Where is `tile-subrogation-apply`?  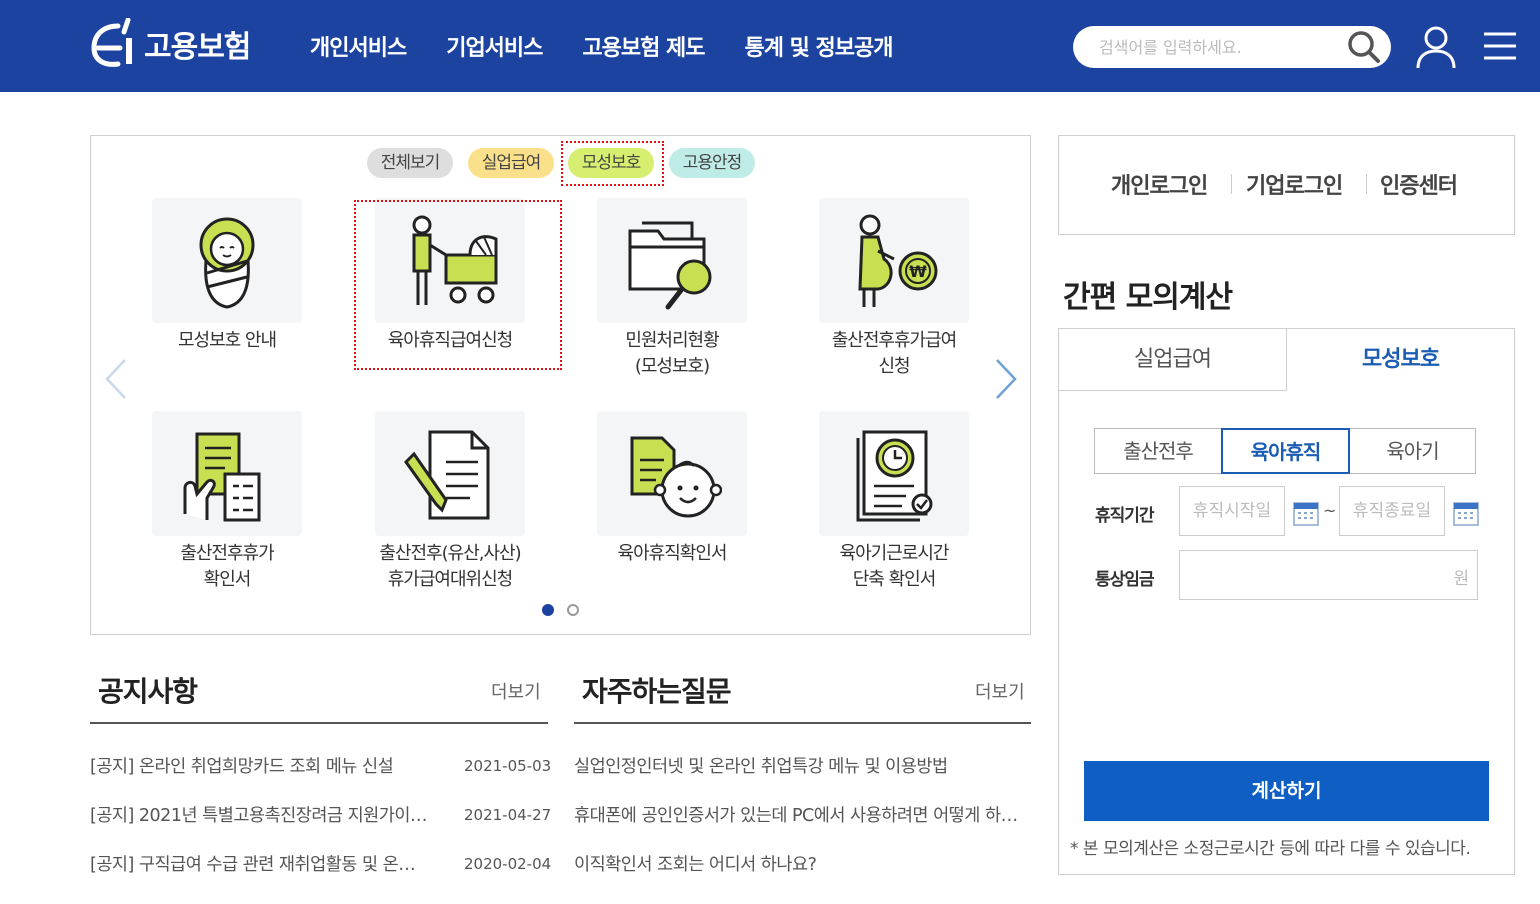
tile-subrogation-apply is located at coordinates (450, 473).